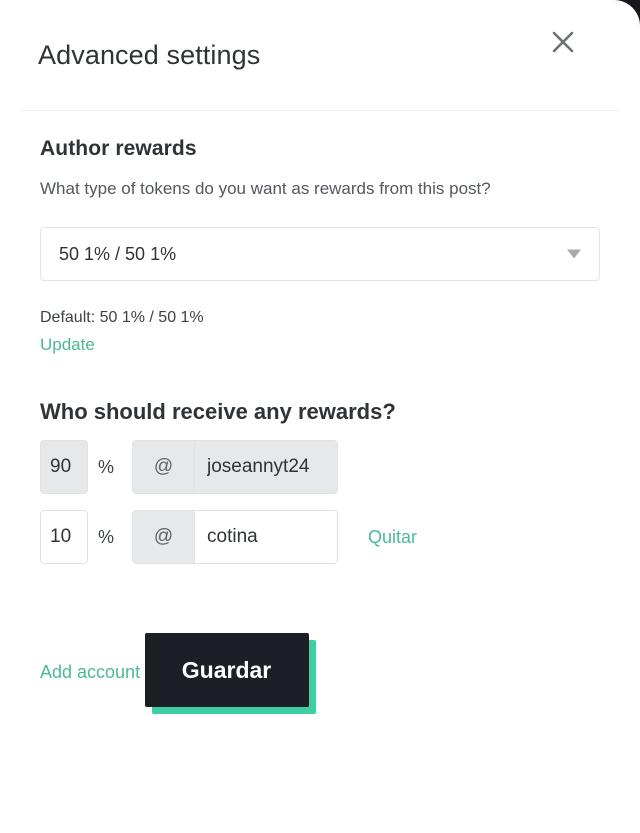 Image resolution: width=640 pixels, height=833 pixels. What do you see at coordinates (320, 55) in the screenshot?
I see `modal-header: Advanced settings` at bounding box center [320, 55].